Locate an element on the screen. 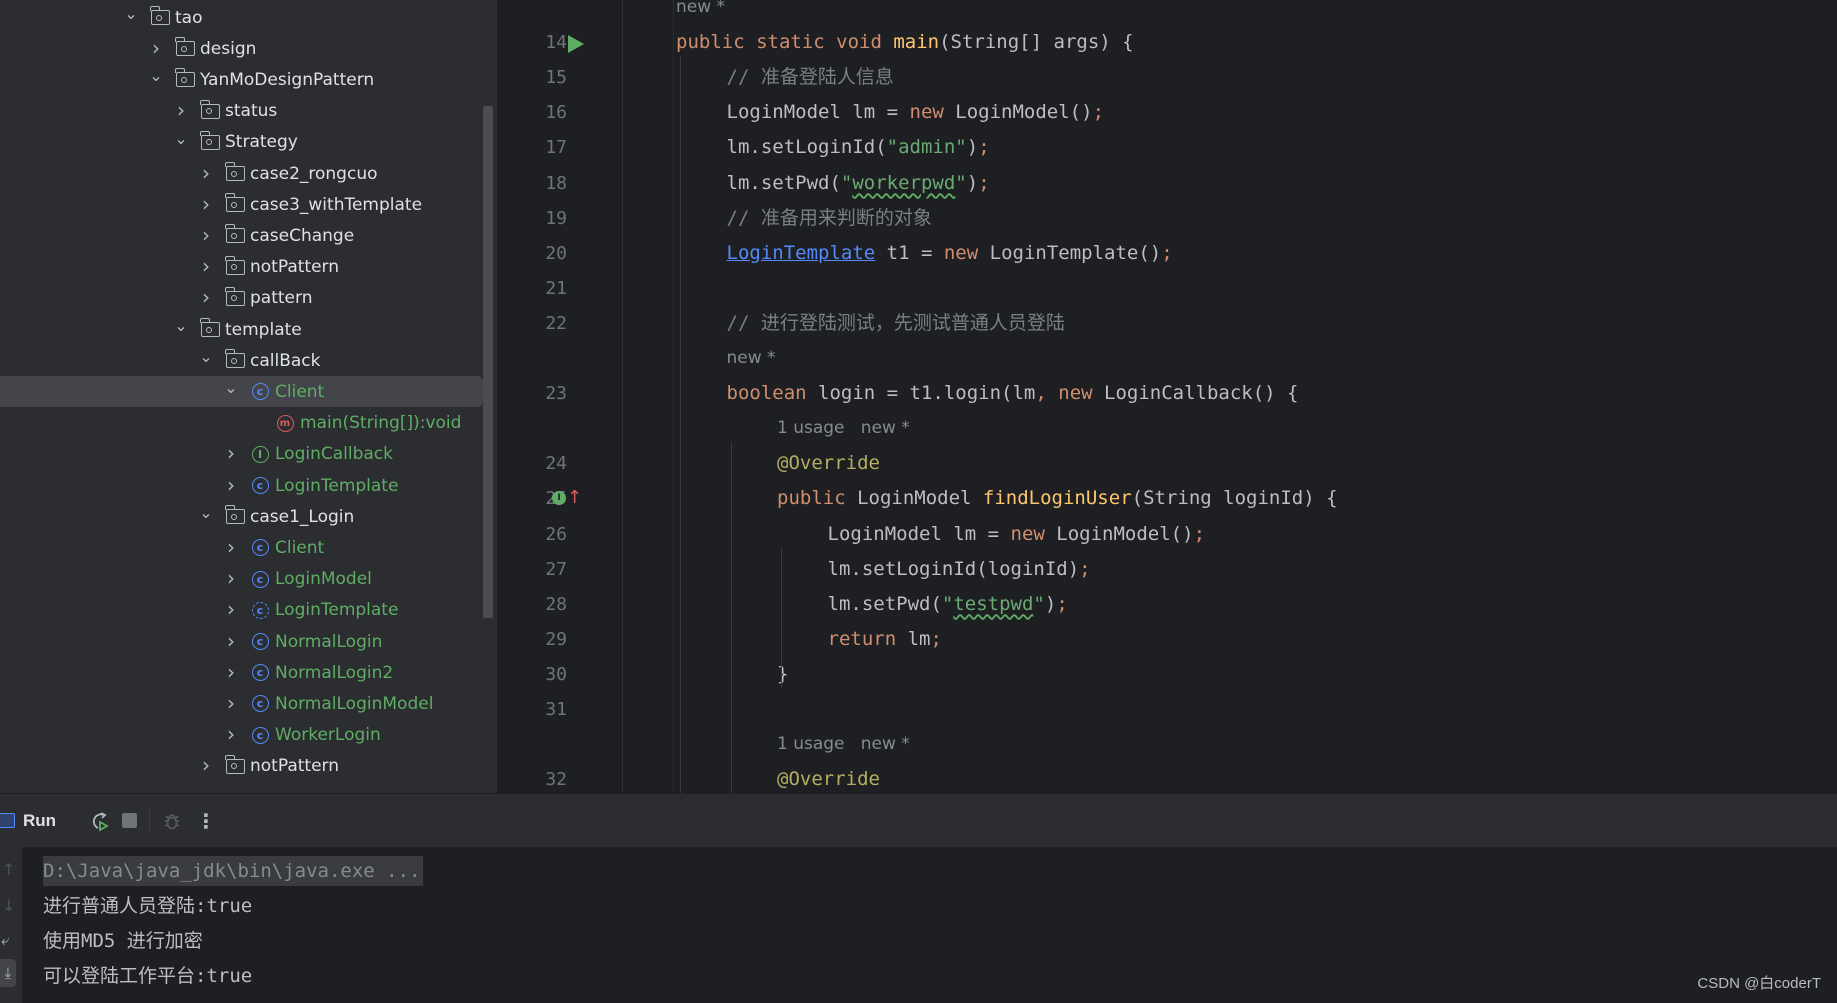  scroll-up-icon: ↑ is located at coordinates (8, 869).